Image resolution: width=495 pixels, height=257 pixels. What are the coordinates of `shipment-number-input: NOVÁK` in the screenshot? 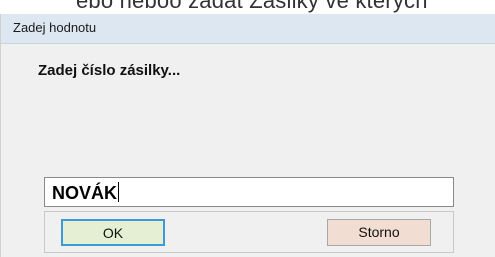 It's located at (249, 192).